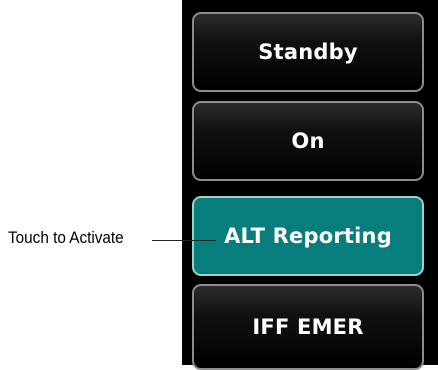 The height and width of the screenshot is (370, 438). I want to click on standby-button-label: Standby, so click(308, 52).